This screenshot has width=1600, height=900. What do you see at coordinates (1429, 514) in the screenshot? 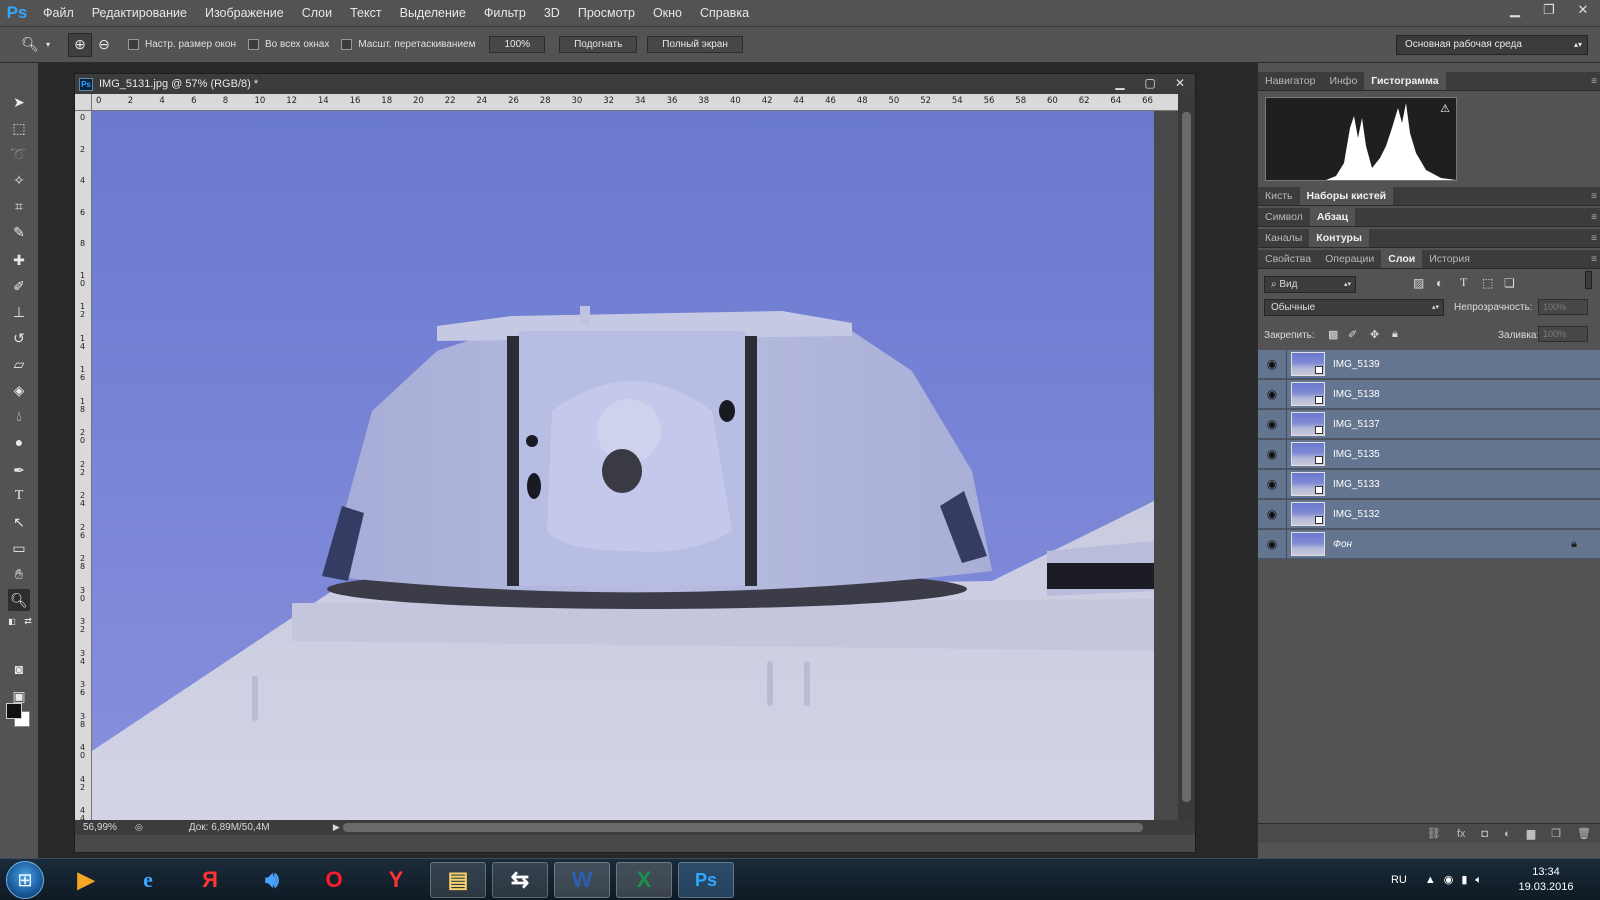
I see `layer-row: ◉ IMG_5132` at bounding box center [1429, 514].